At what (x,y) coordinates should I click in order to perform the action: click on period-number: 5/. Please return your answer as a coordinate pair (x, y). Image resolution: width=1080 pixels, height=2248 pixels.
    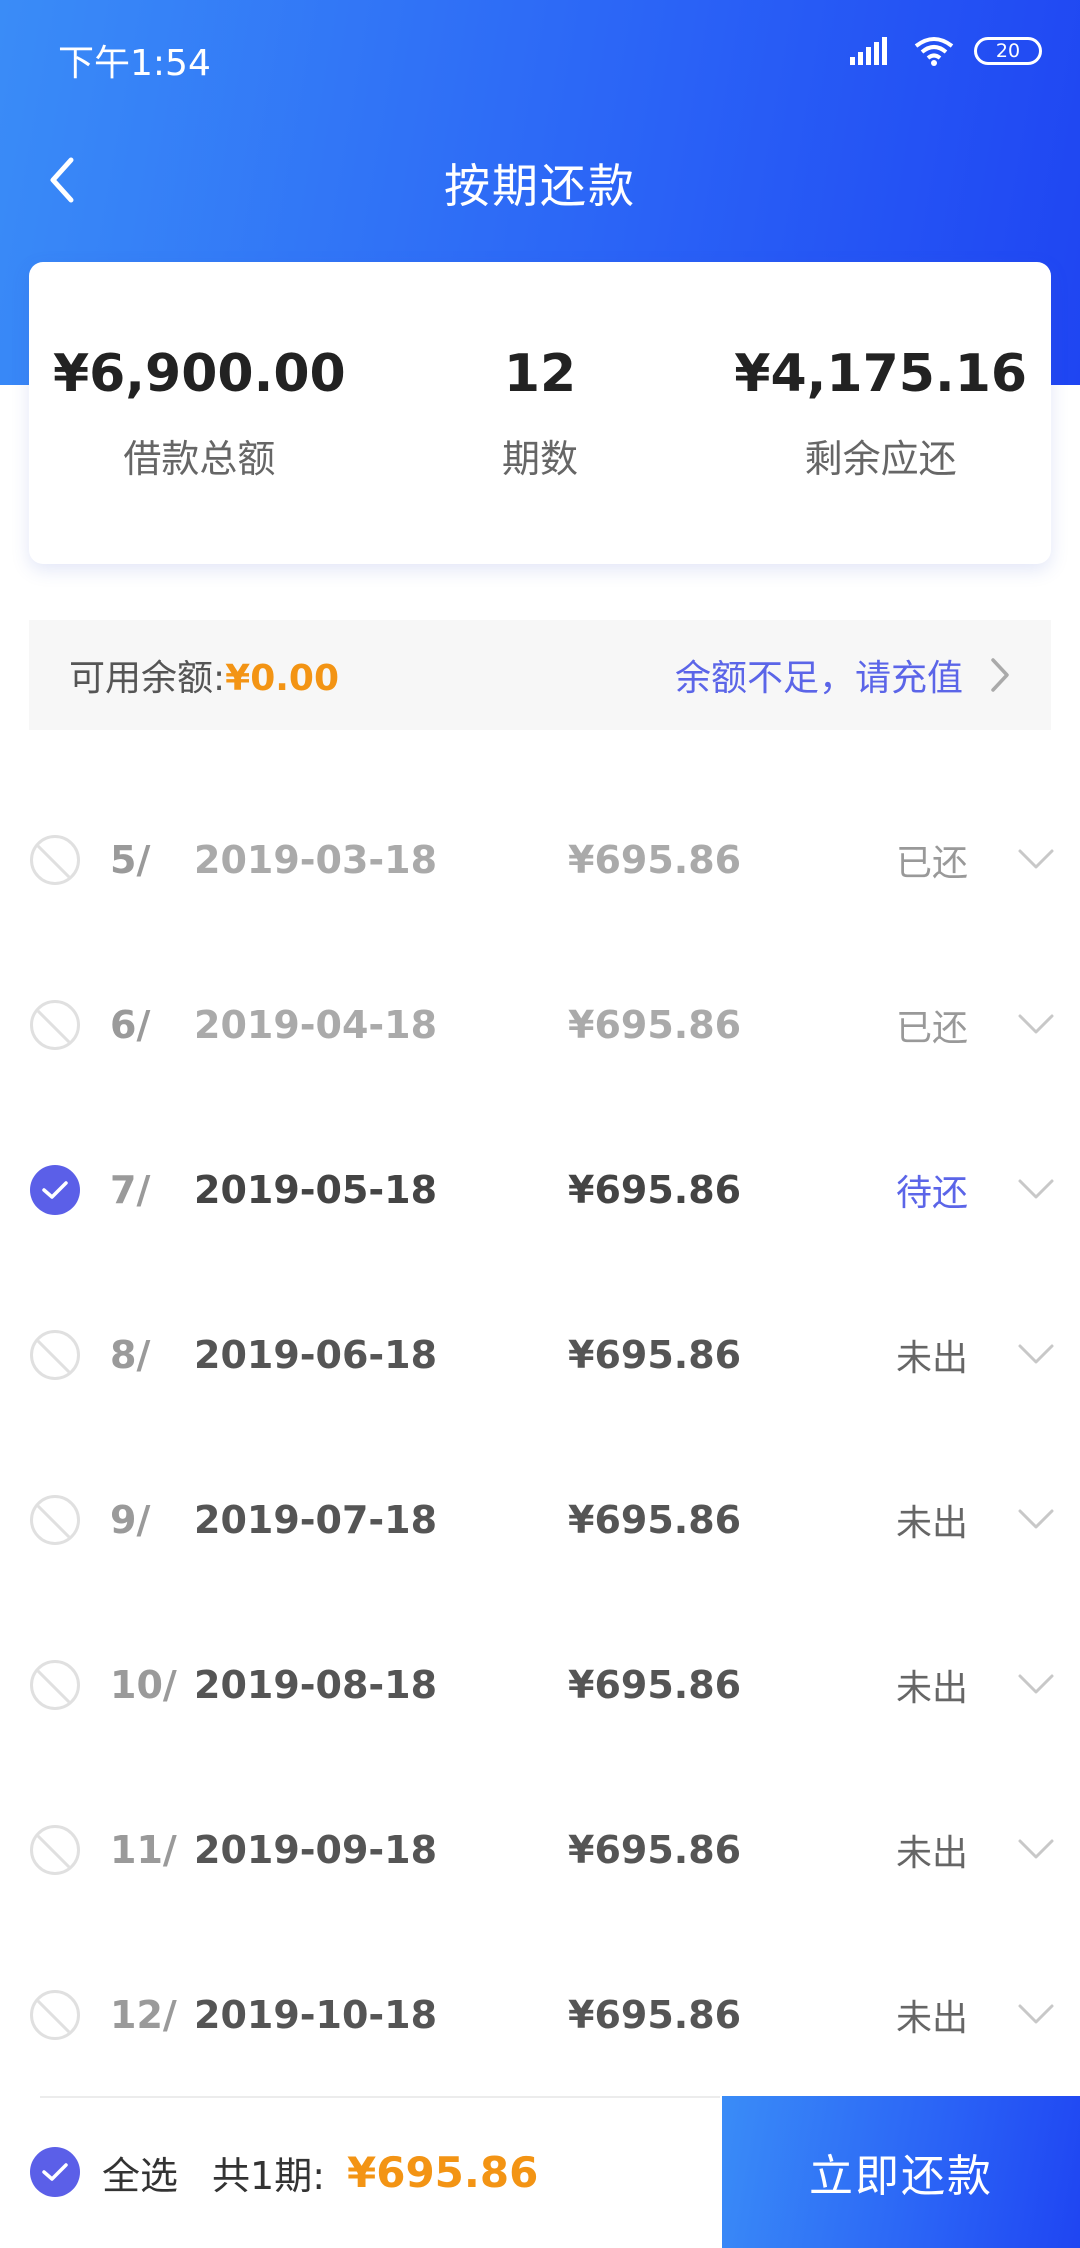
    Looking at the image, I should click on (130, 859).